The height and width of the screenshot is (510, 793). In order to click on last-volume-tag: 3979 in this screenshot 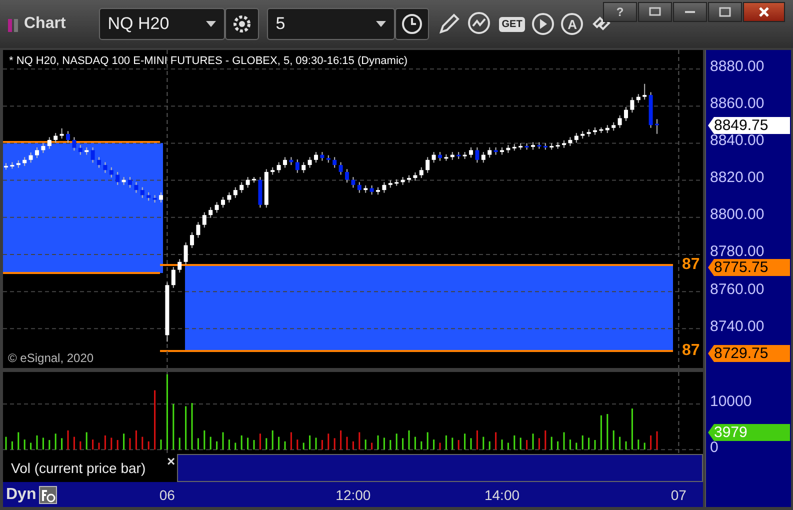, I will do `click(749, 432)`.